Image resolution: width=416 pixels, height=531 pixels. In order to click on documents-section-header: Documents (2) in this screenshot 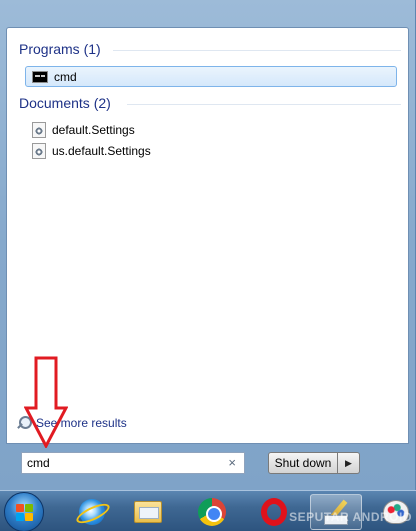, I will do `click(210, 103)`.